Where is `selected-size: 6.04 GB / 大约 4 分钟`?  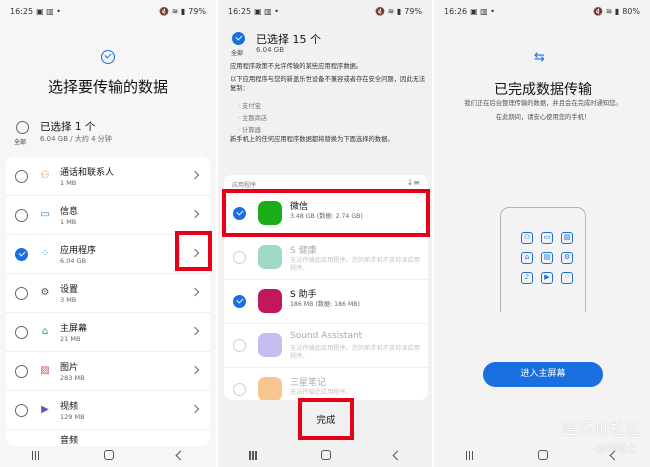 selected-size: 6.04 GB / 大约 4 分钟 is located at coordinates (76, 139).